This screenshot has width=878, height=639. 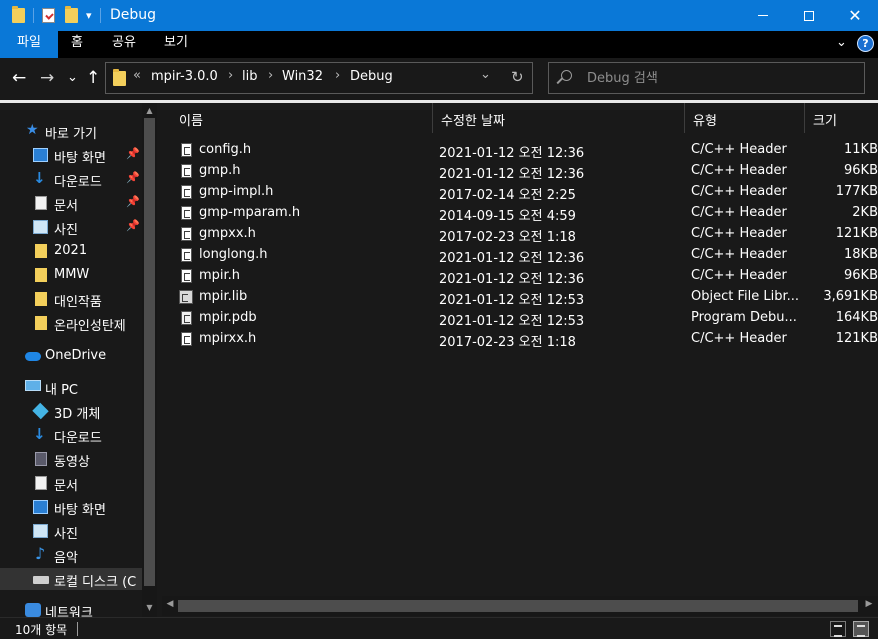 I want to click on properties-icon, so click(x=48, y=15).